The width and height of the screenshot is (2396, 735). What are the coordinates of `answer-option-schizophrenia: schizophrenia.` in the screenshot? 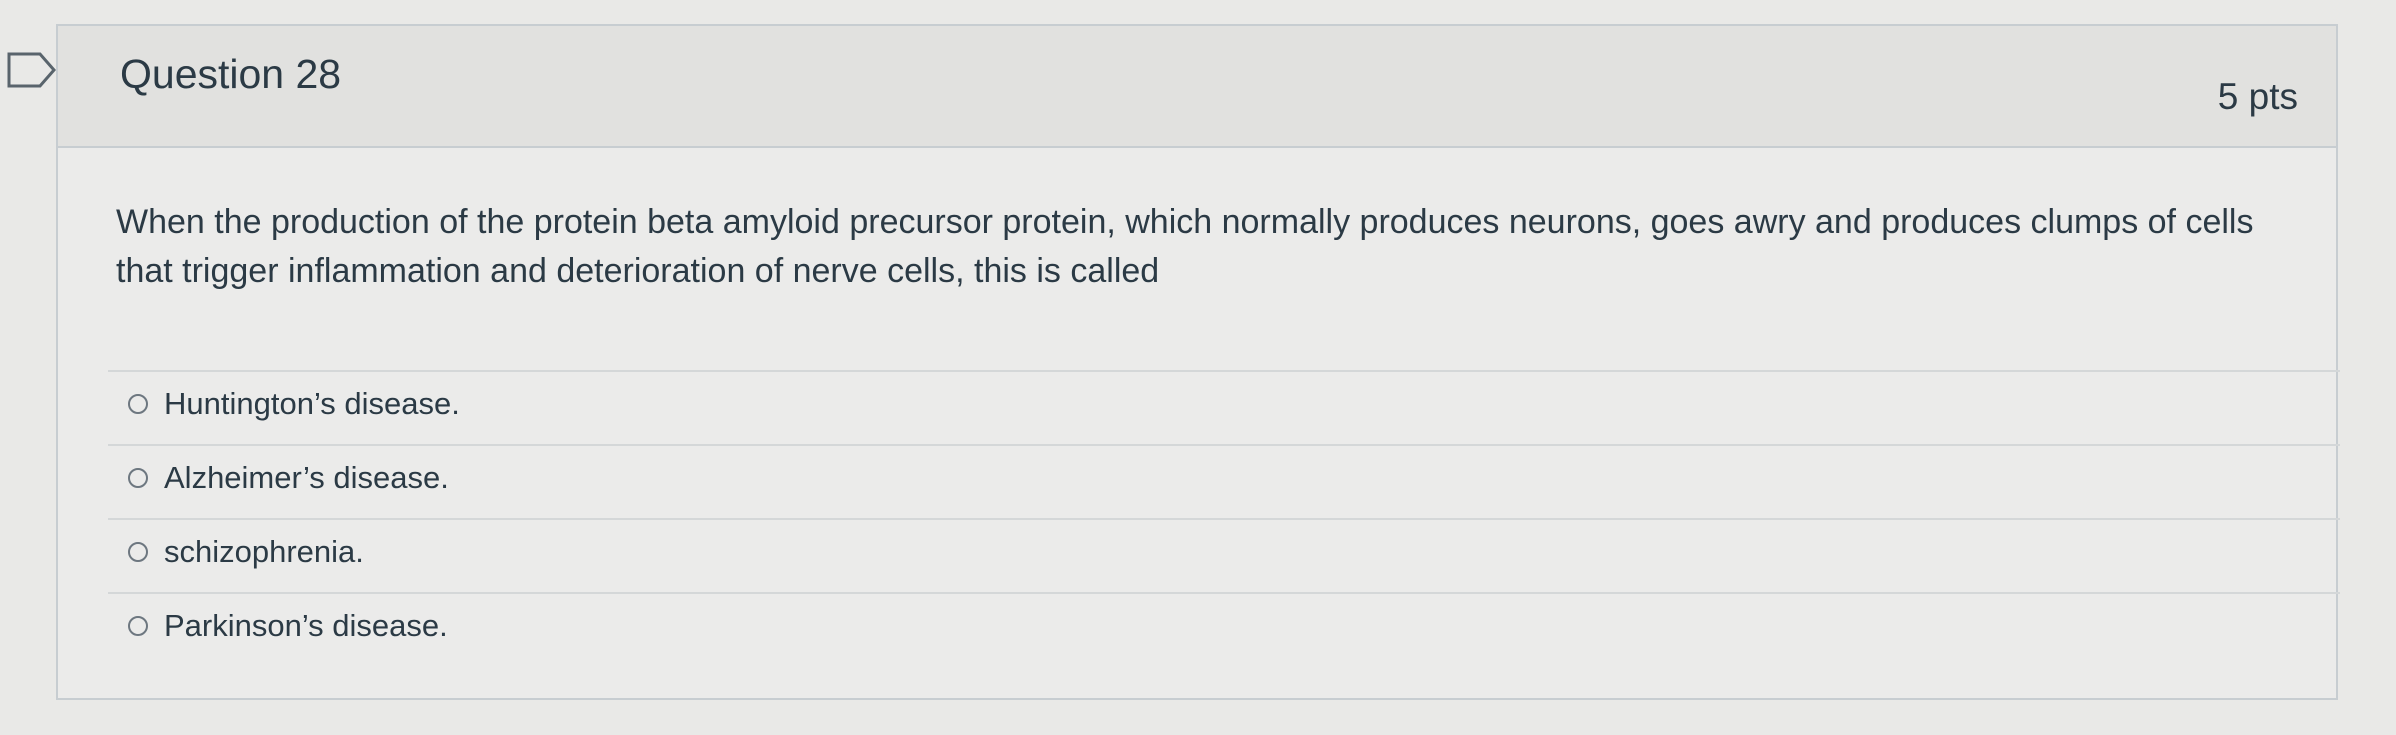 It's located at (1224, 555).